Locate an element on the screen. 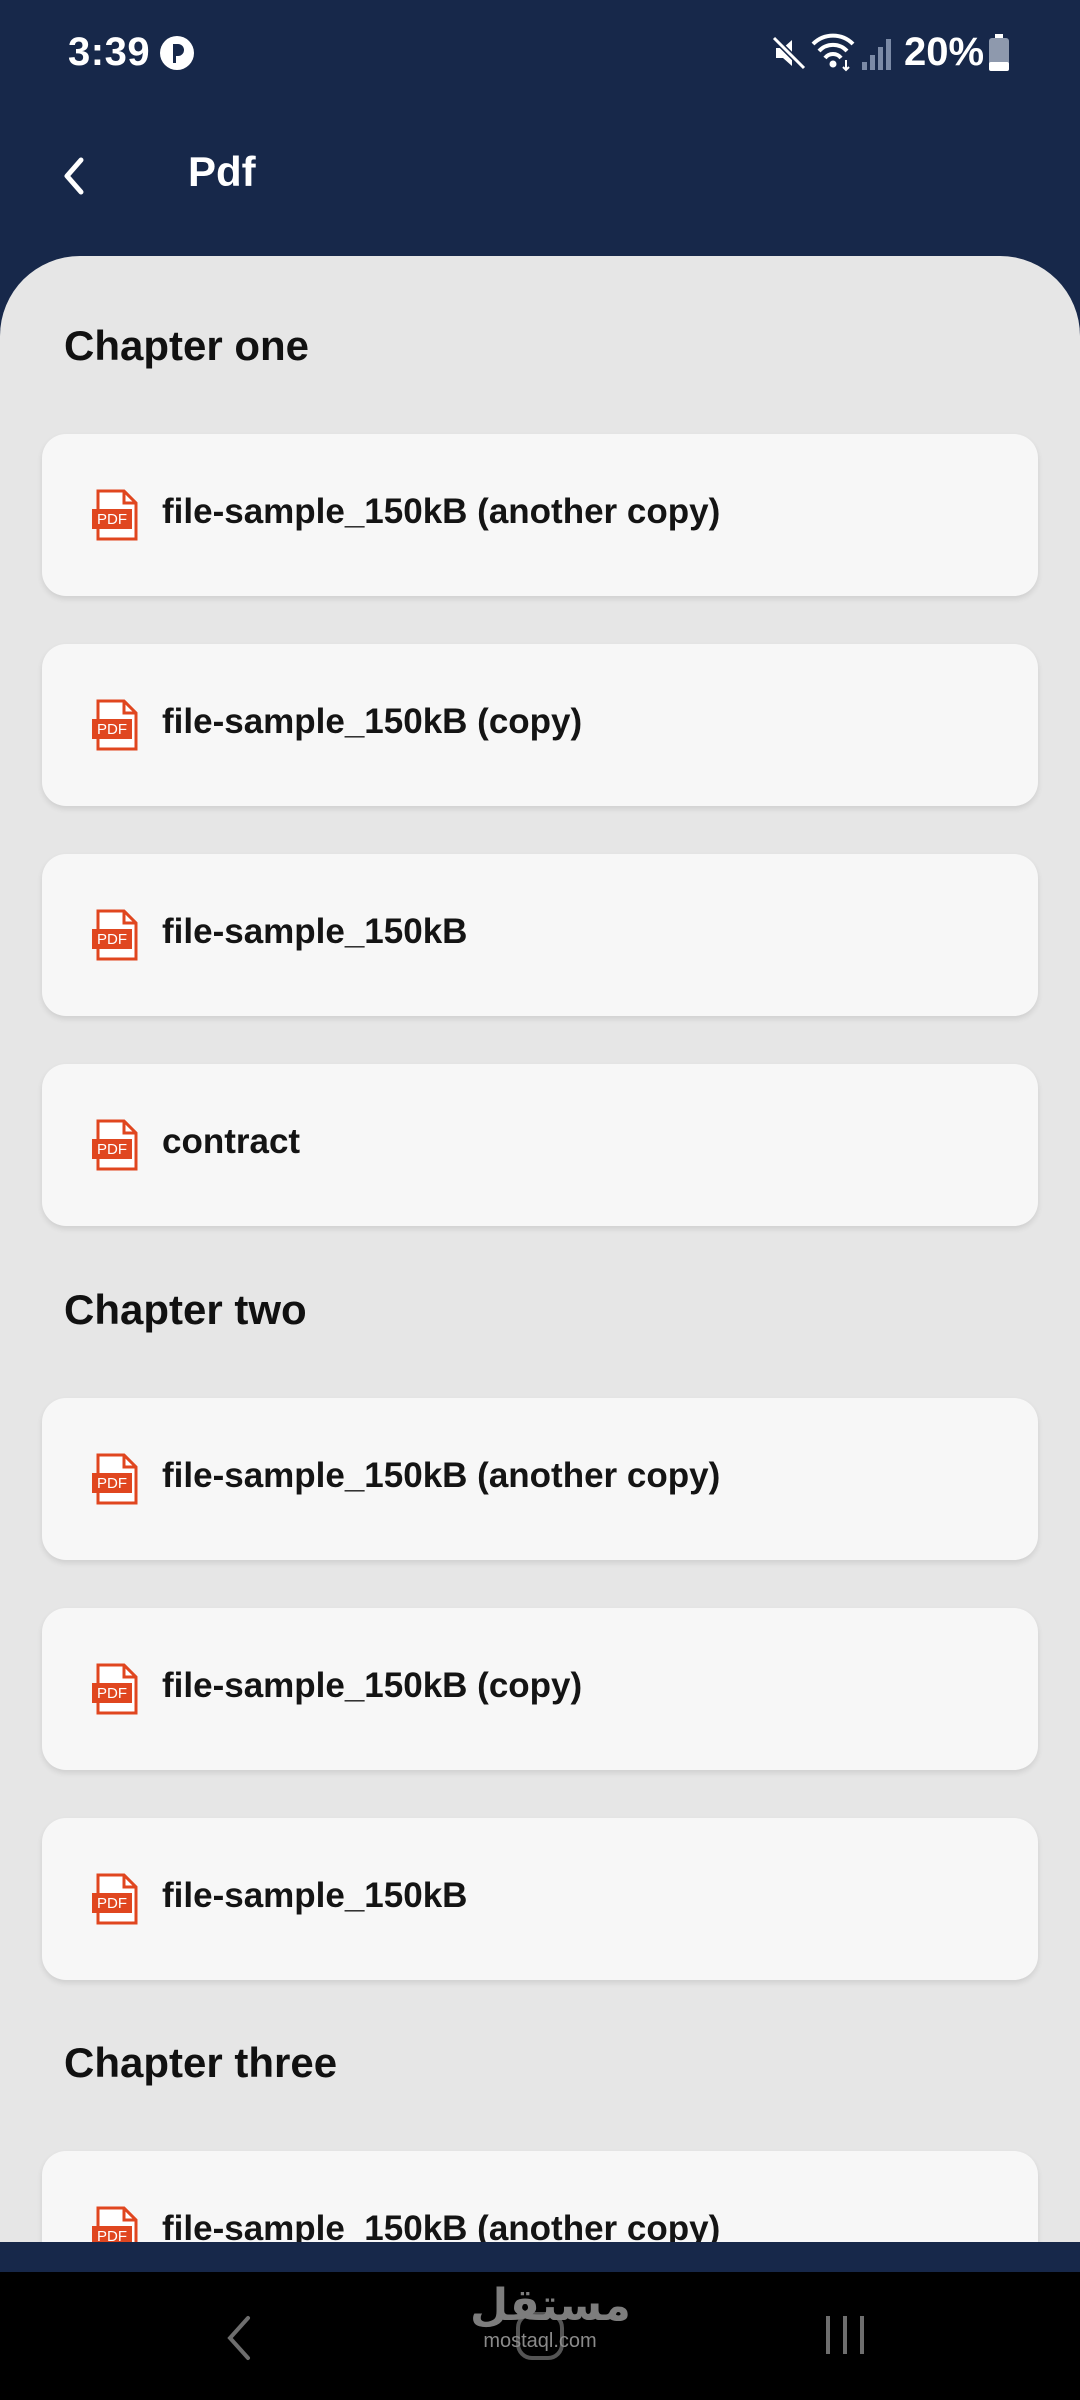 The height and width of the screenshot is (2400, 1080). nav-back-icon is located at coordinates (240, 2338).